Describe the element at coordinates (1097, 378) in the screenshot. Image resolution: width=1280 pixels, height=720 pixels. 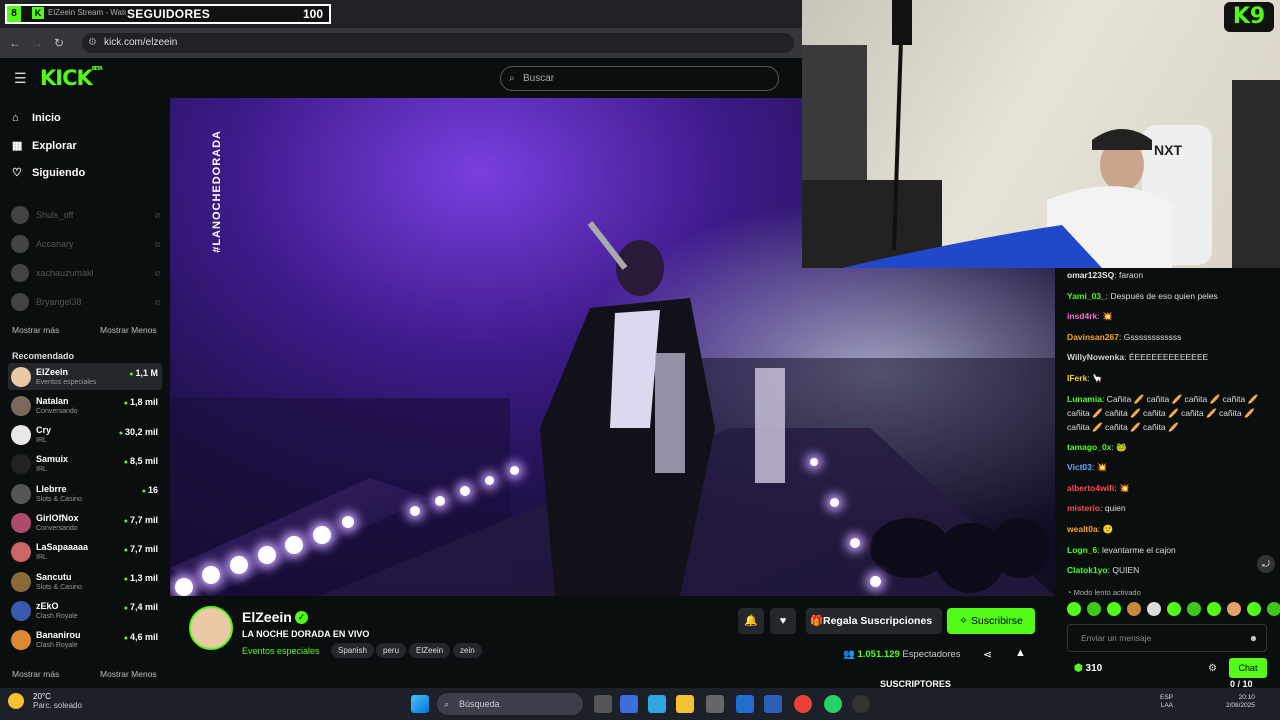
I see `chat-text: 🦙` at that location.